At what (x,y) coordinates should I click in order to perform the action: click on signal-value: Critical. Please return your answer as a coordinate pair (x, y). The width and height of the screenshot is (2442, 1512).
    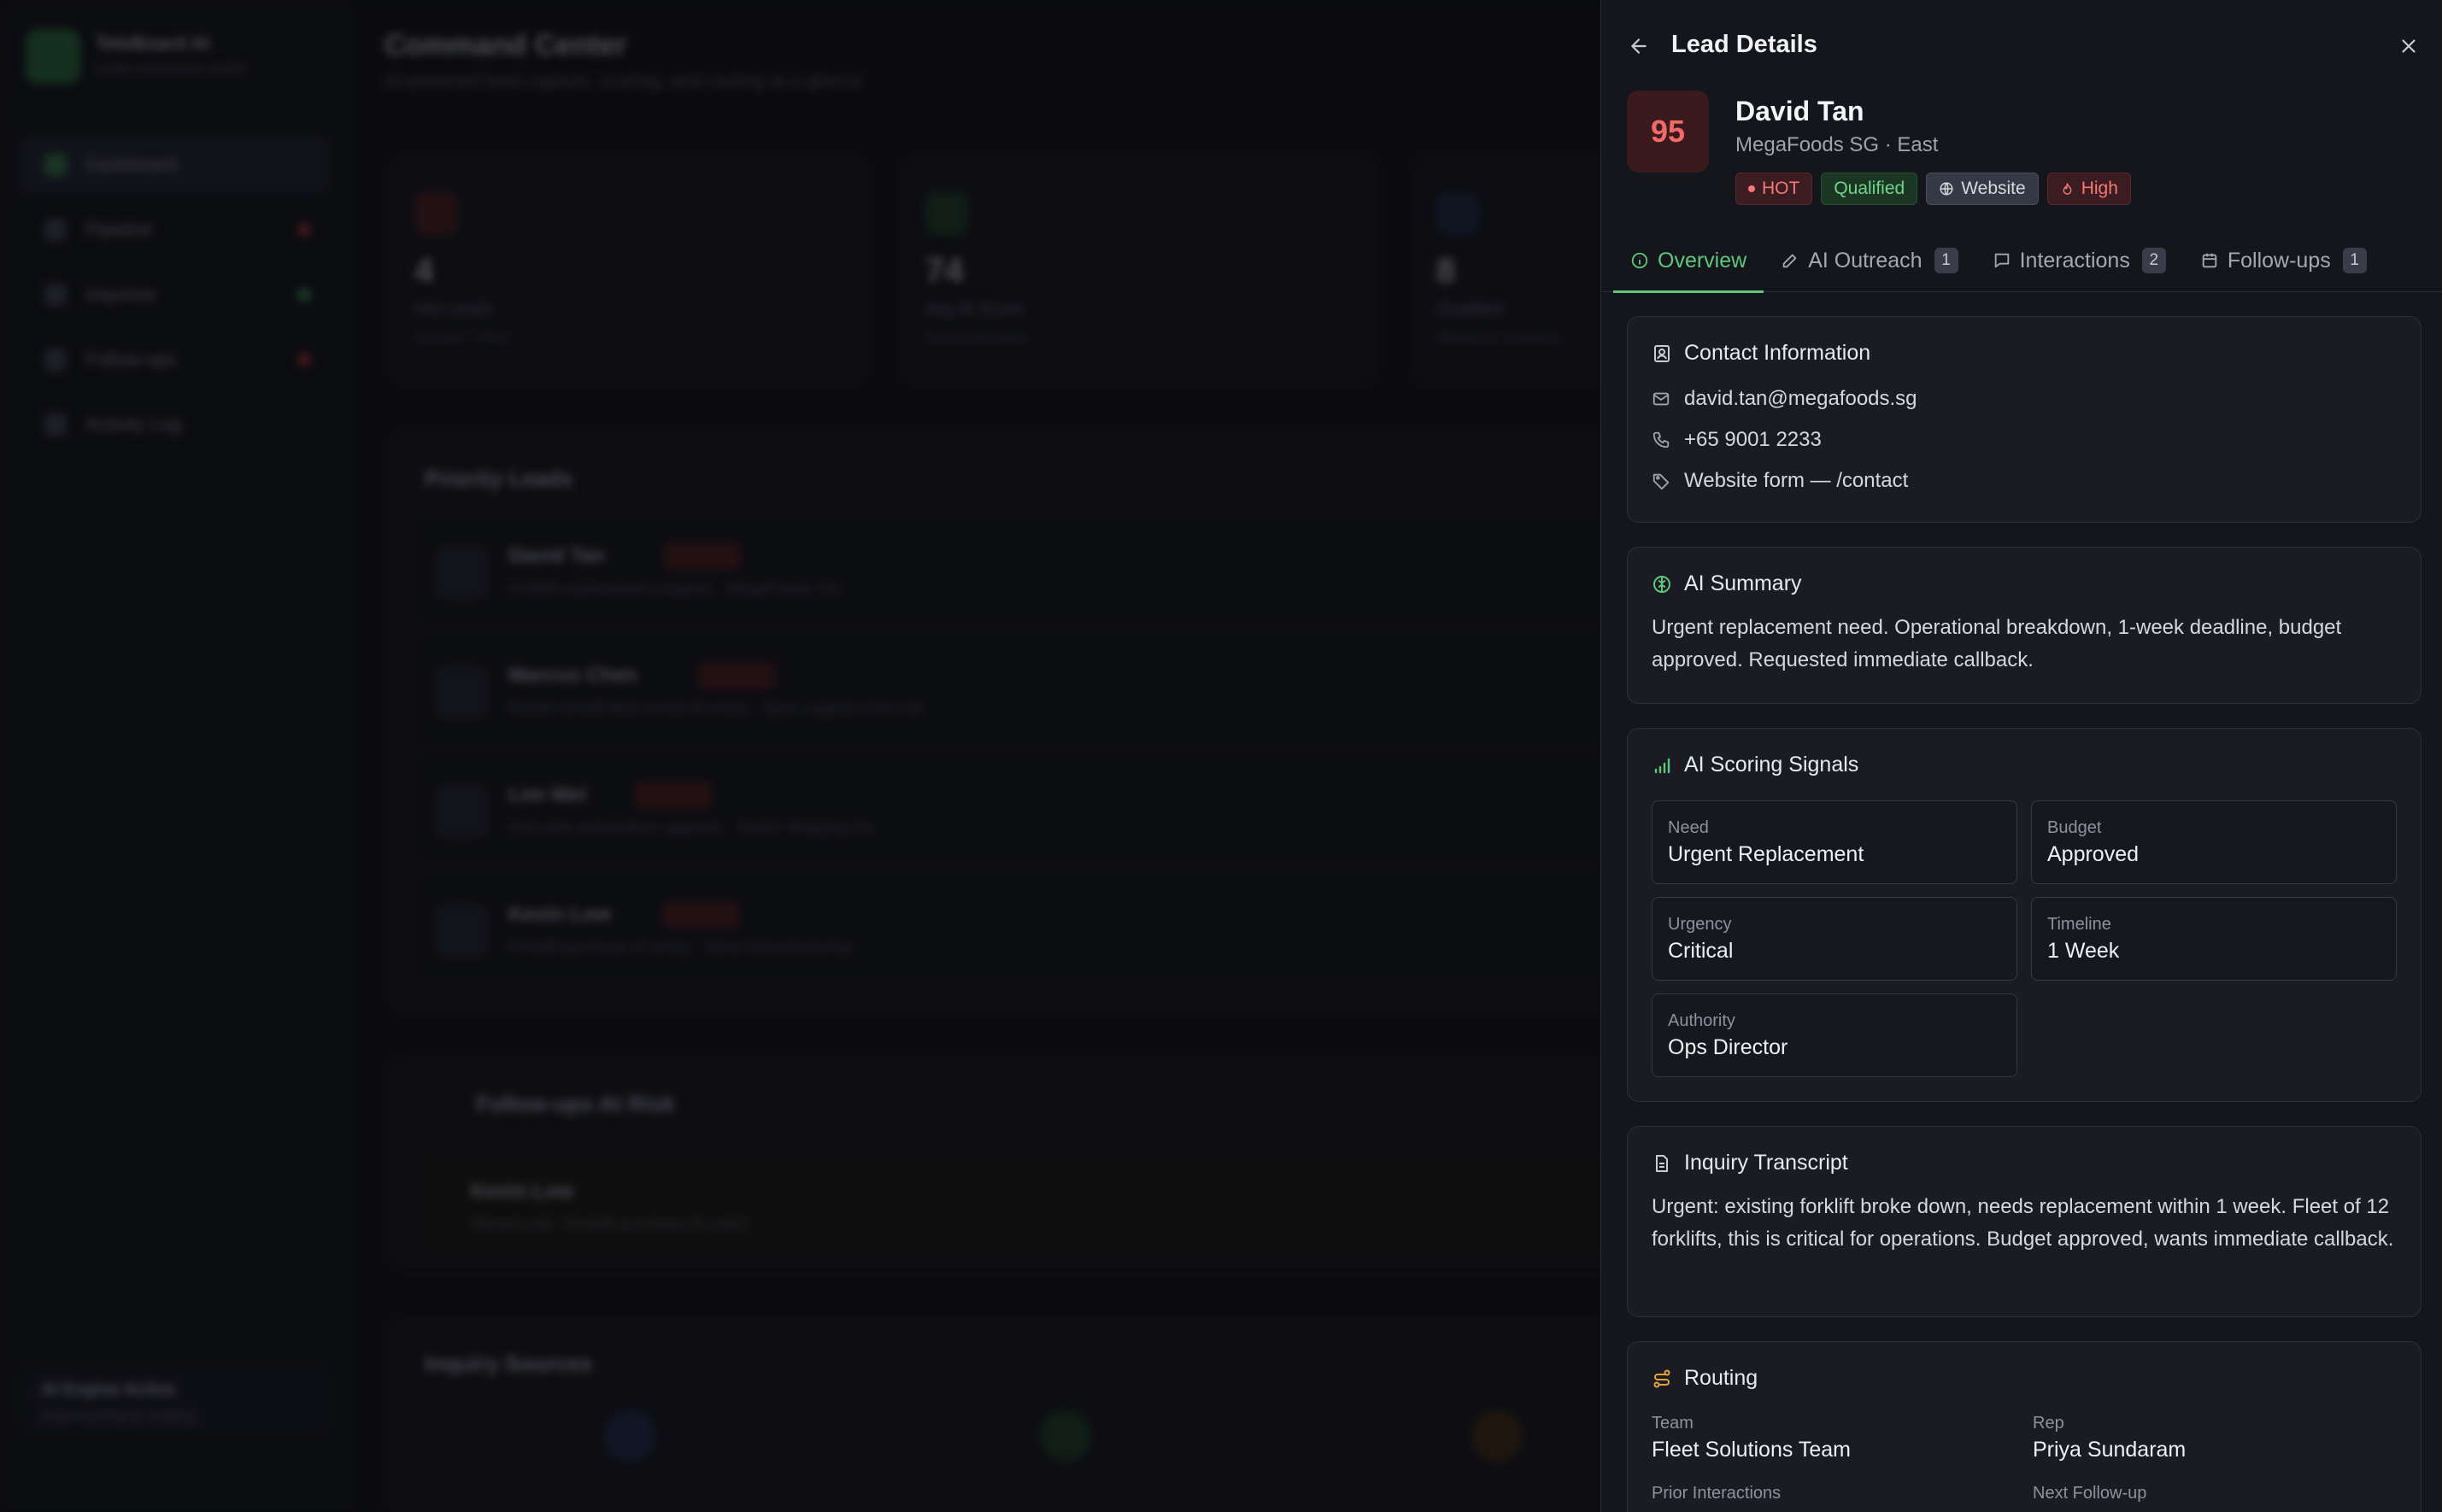
    Looking at the image, I should click on (1701, 951).